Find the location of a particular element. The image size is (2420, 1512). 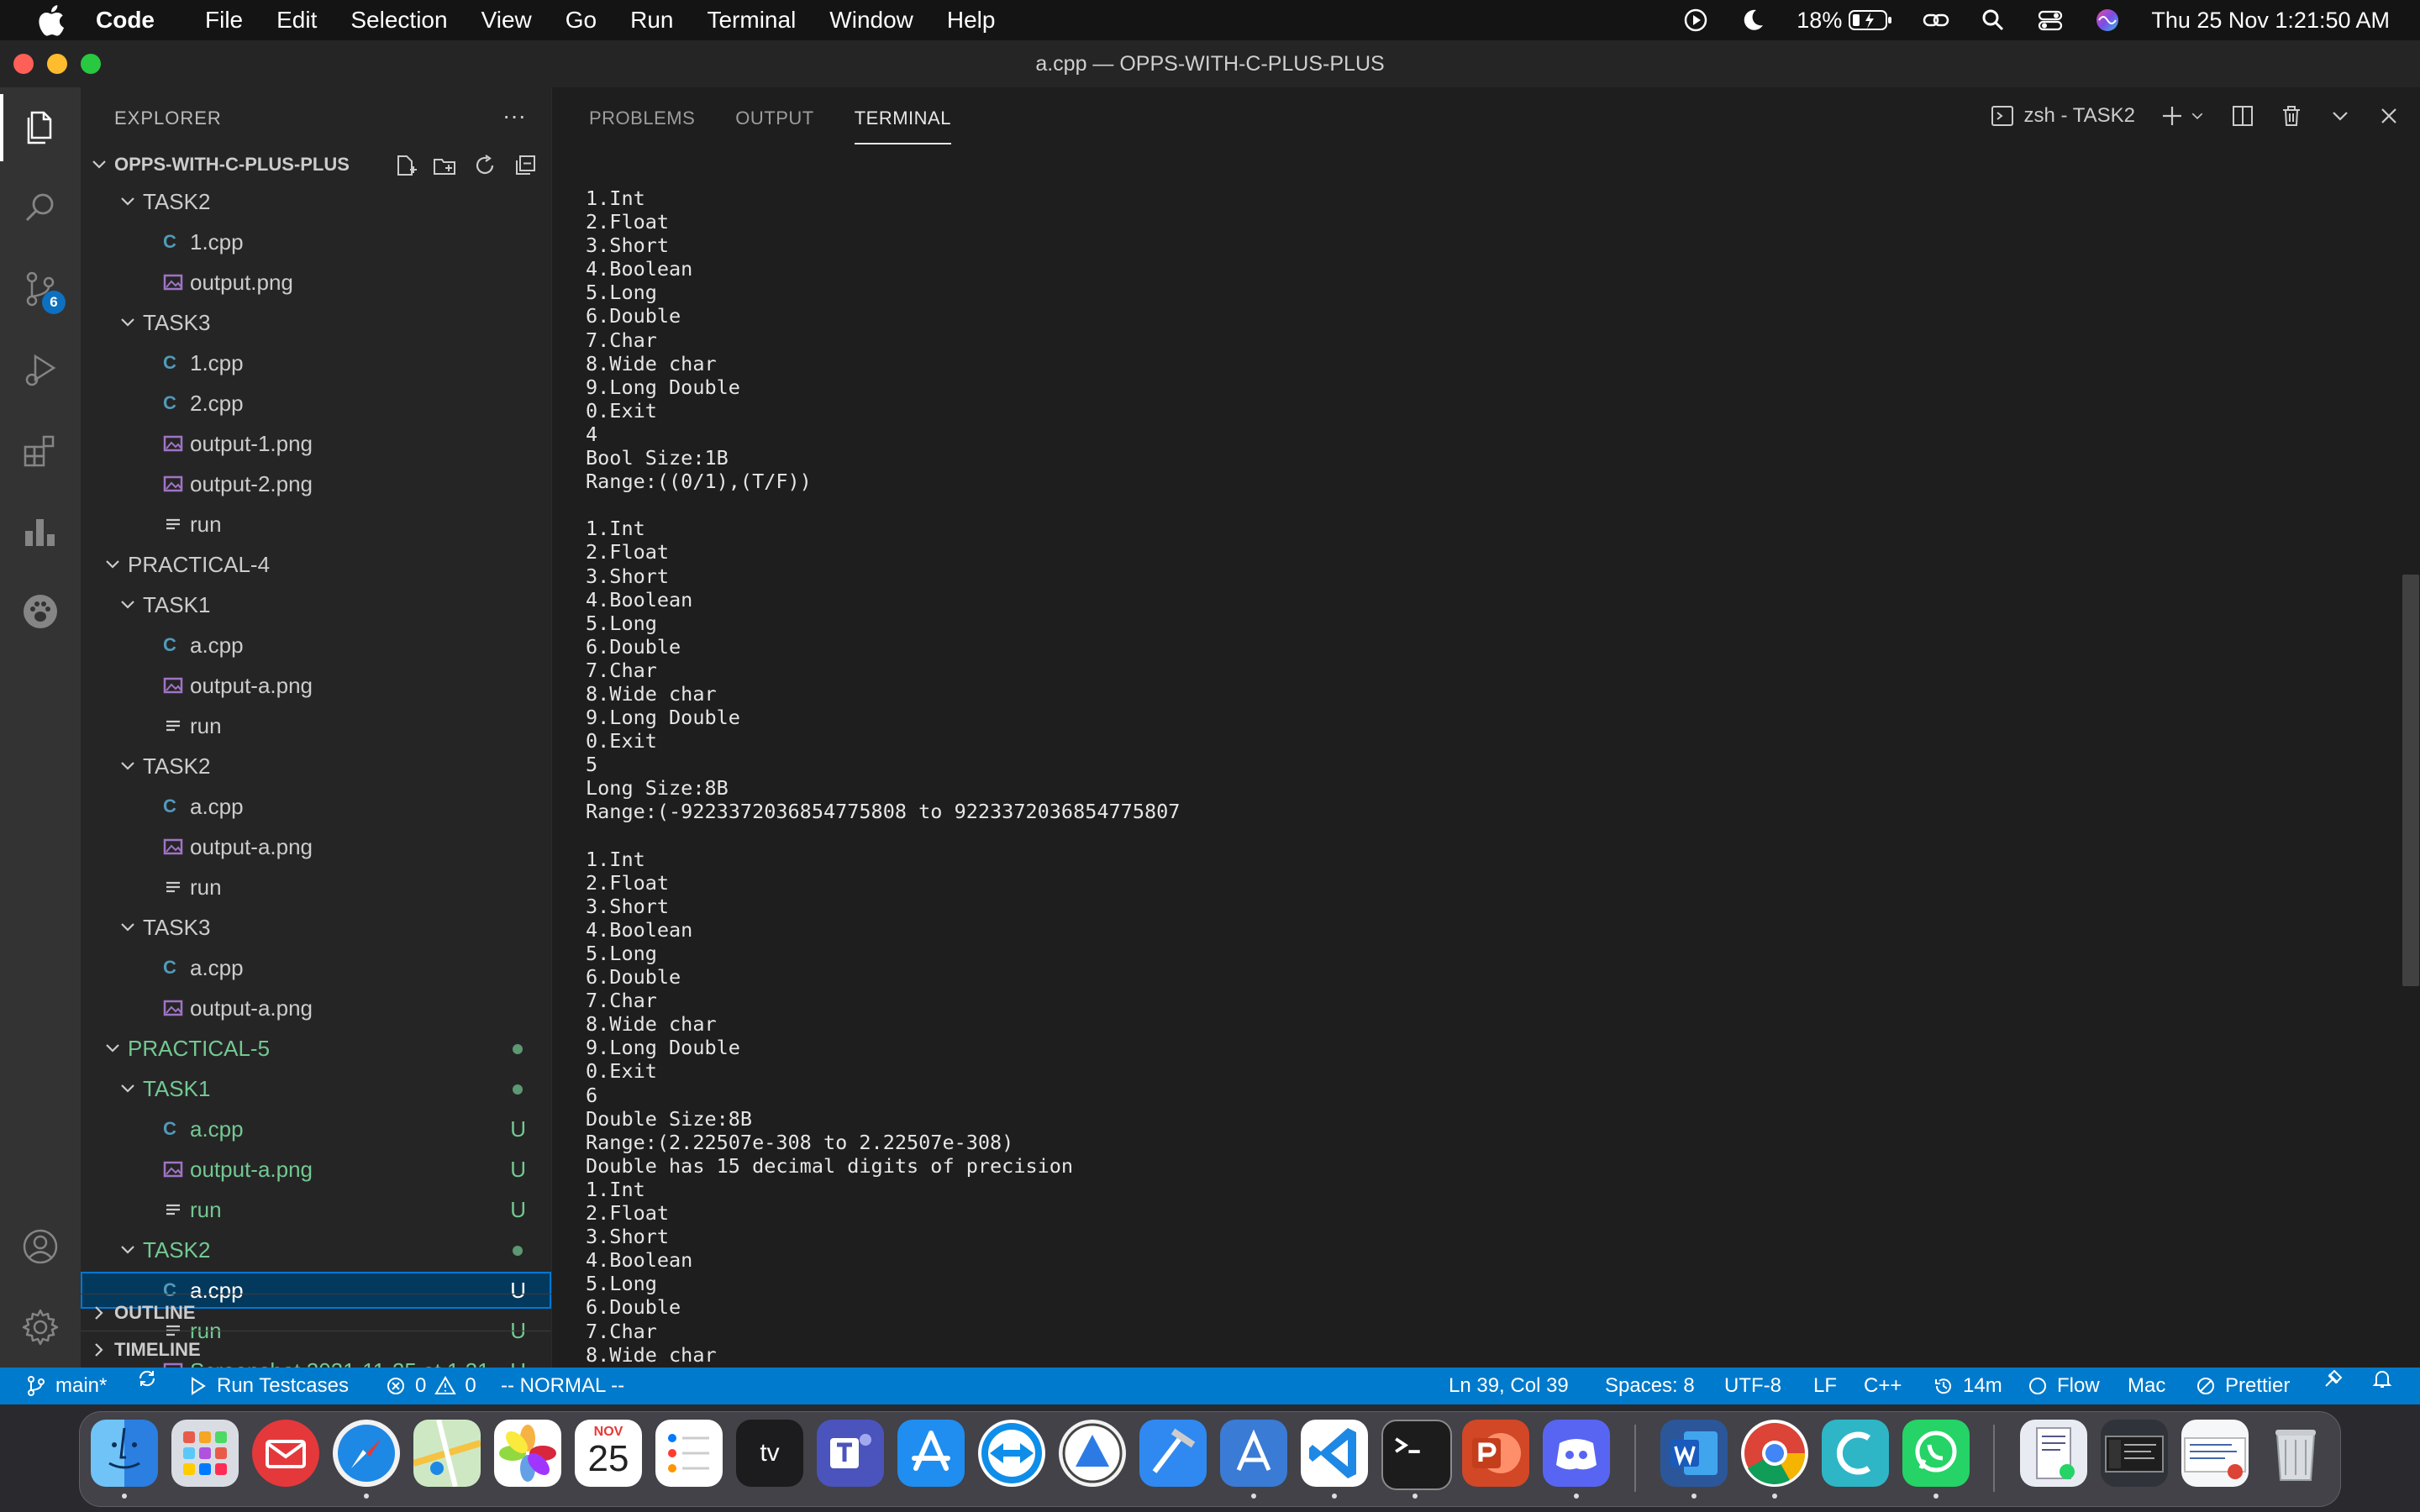

file-row: C 2.cpp is located at coordinates (316, 403).